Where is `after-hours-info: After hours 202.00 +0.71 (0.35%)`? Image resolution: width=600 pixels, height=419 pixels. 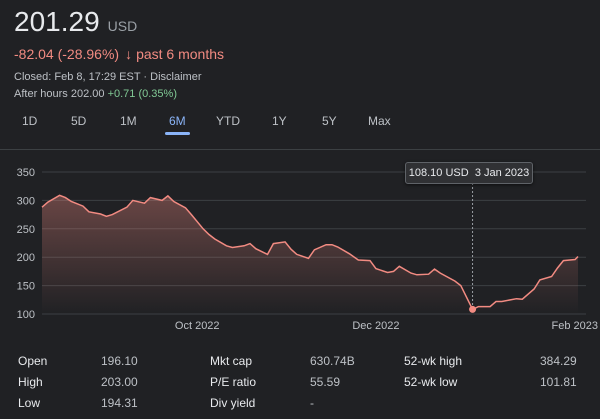 after-hours-info: After hours 202.00 +0.71 (0.35%) is located at coordinates (95, 94).